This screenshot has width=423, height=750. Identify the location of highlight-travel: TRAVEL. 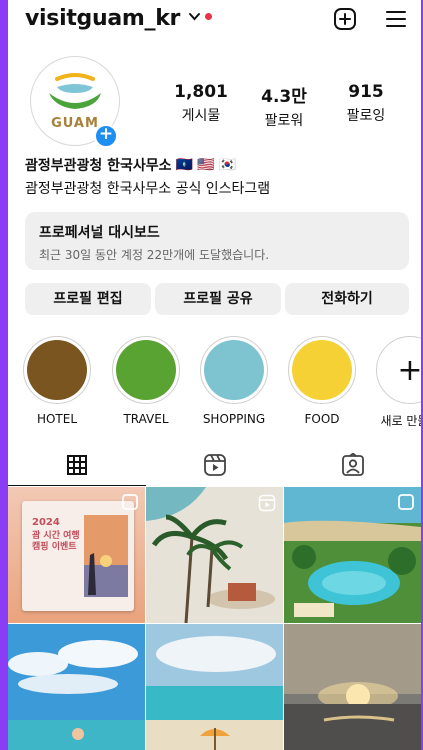
(146, 381).